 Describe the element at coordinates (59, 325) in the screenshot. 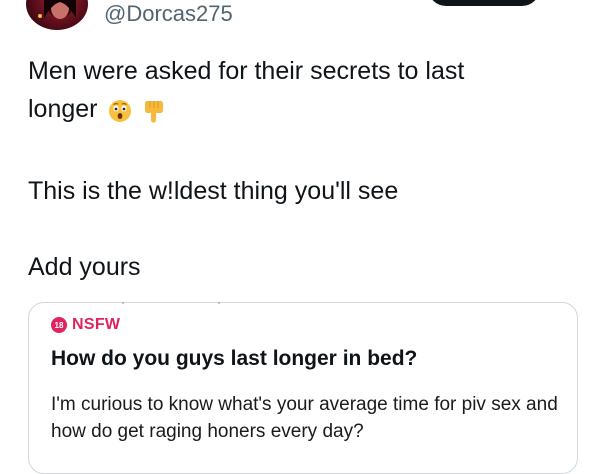

I see `age-18-badge-icon: 18` at that location.